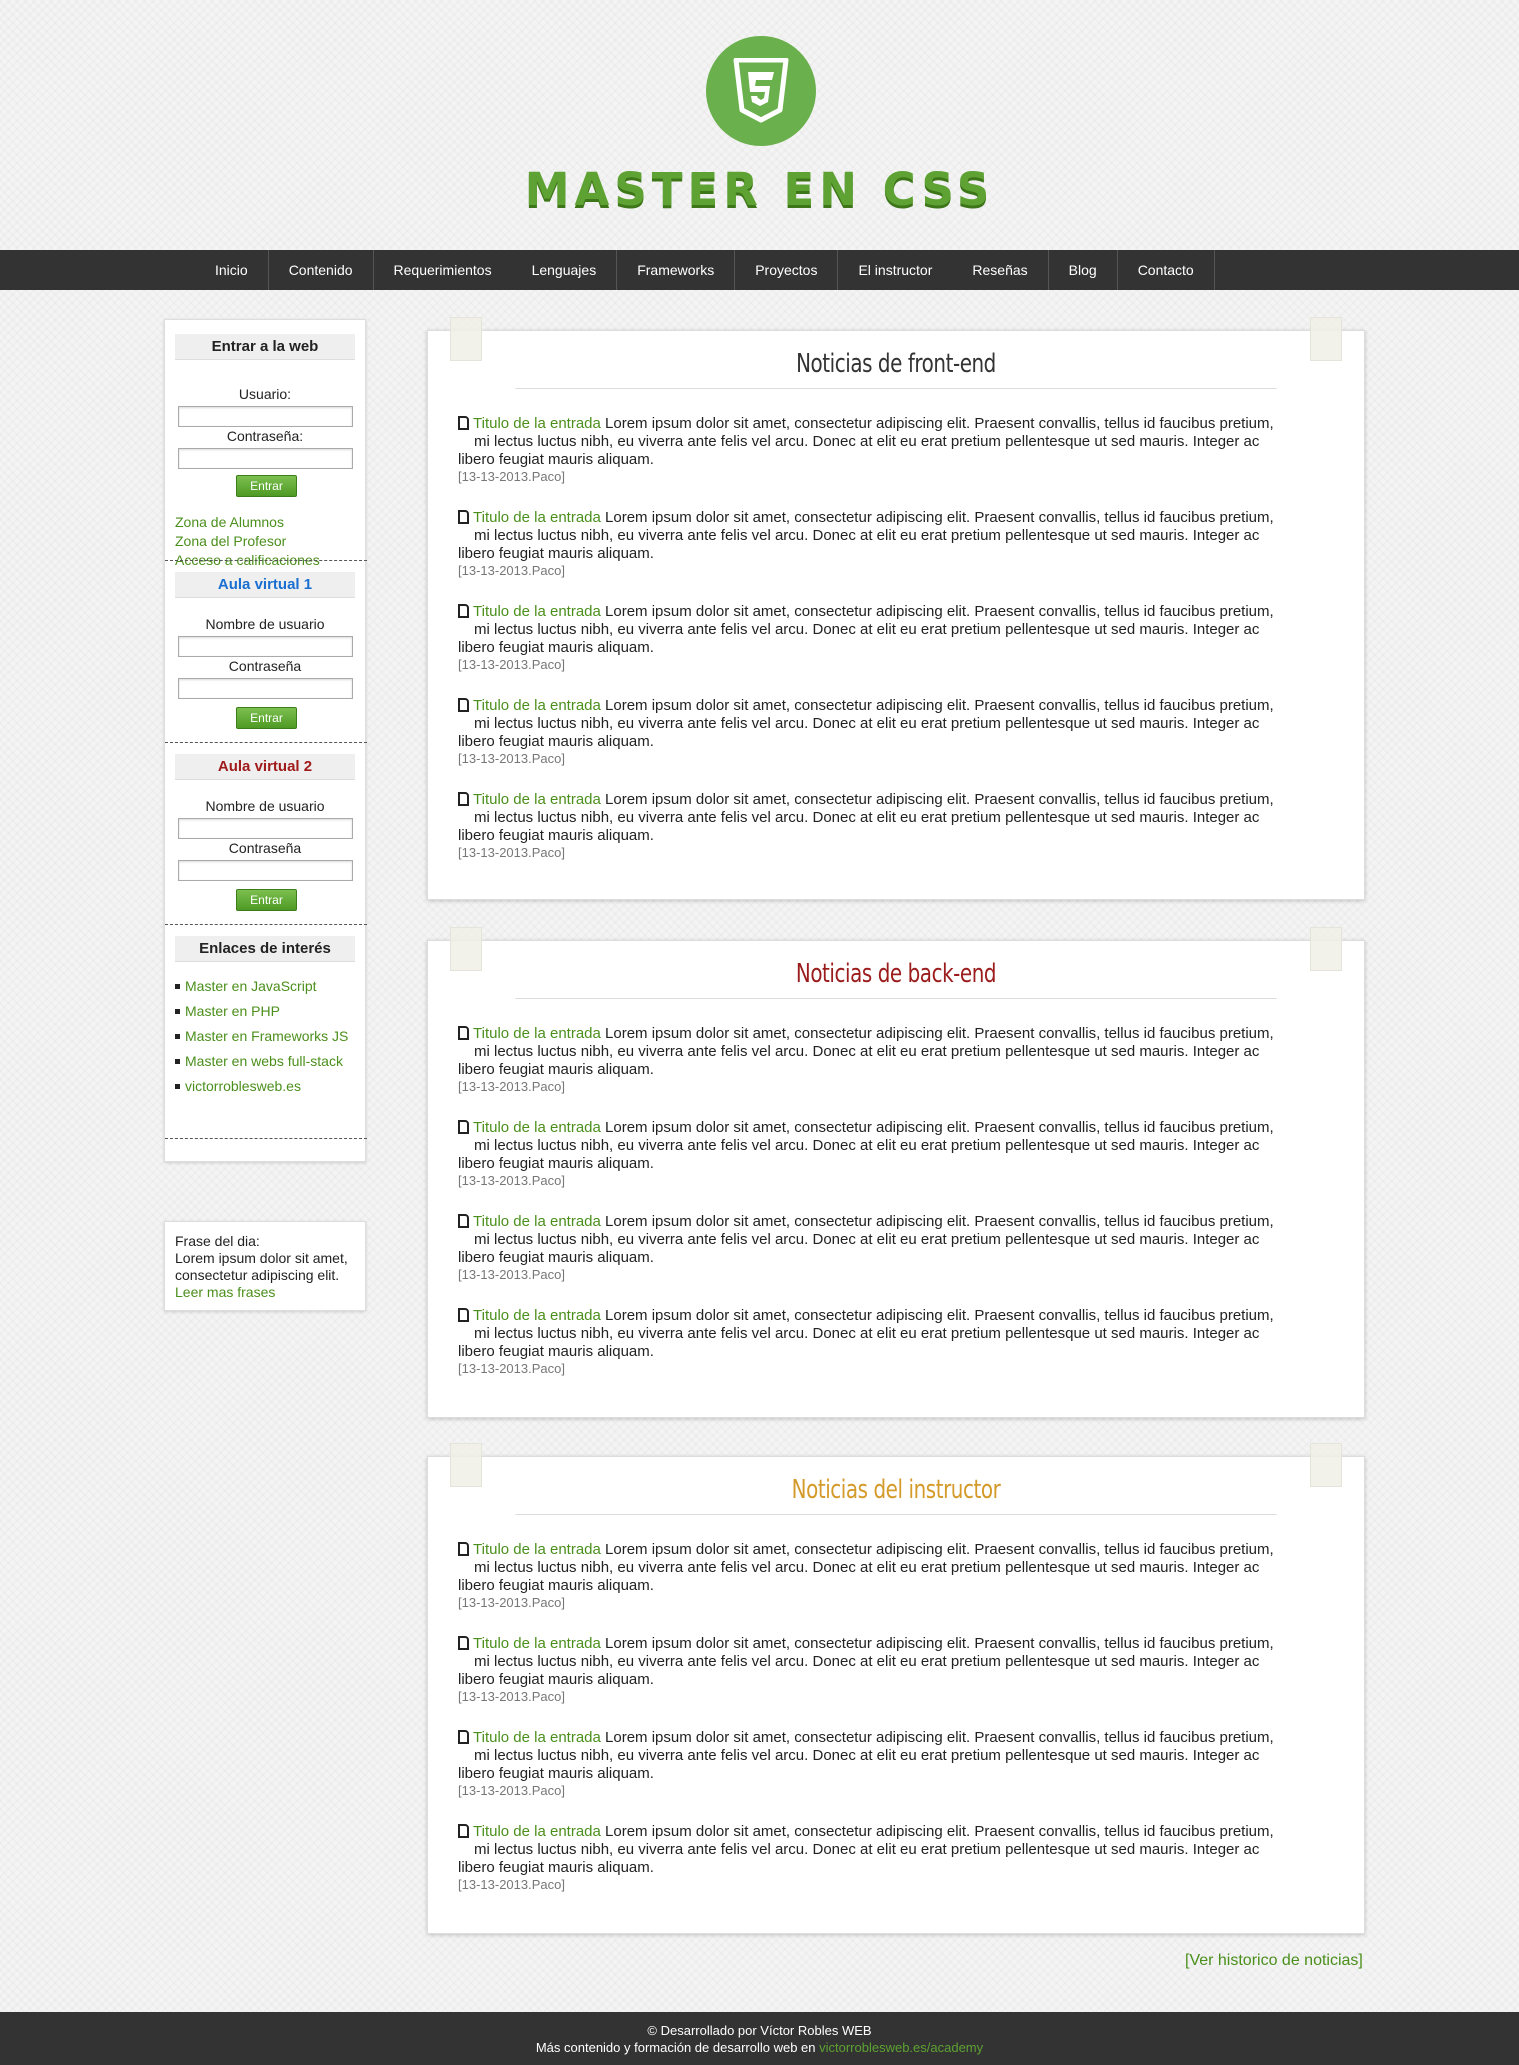 The height and width of the screenshot is (2065, 1519). I want to click on quote-label: Frase del dia:, so click(217, 1241).